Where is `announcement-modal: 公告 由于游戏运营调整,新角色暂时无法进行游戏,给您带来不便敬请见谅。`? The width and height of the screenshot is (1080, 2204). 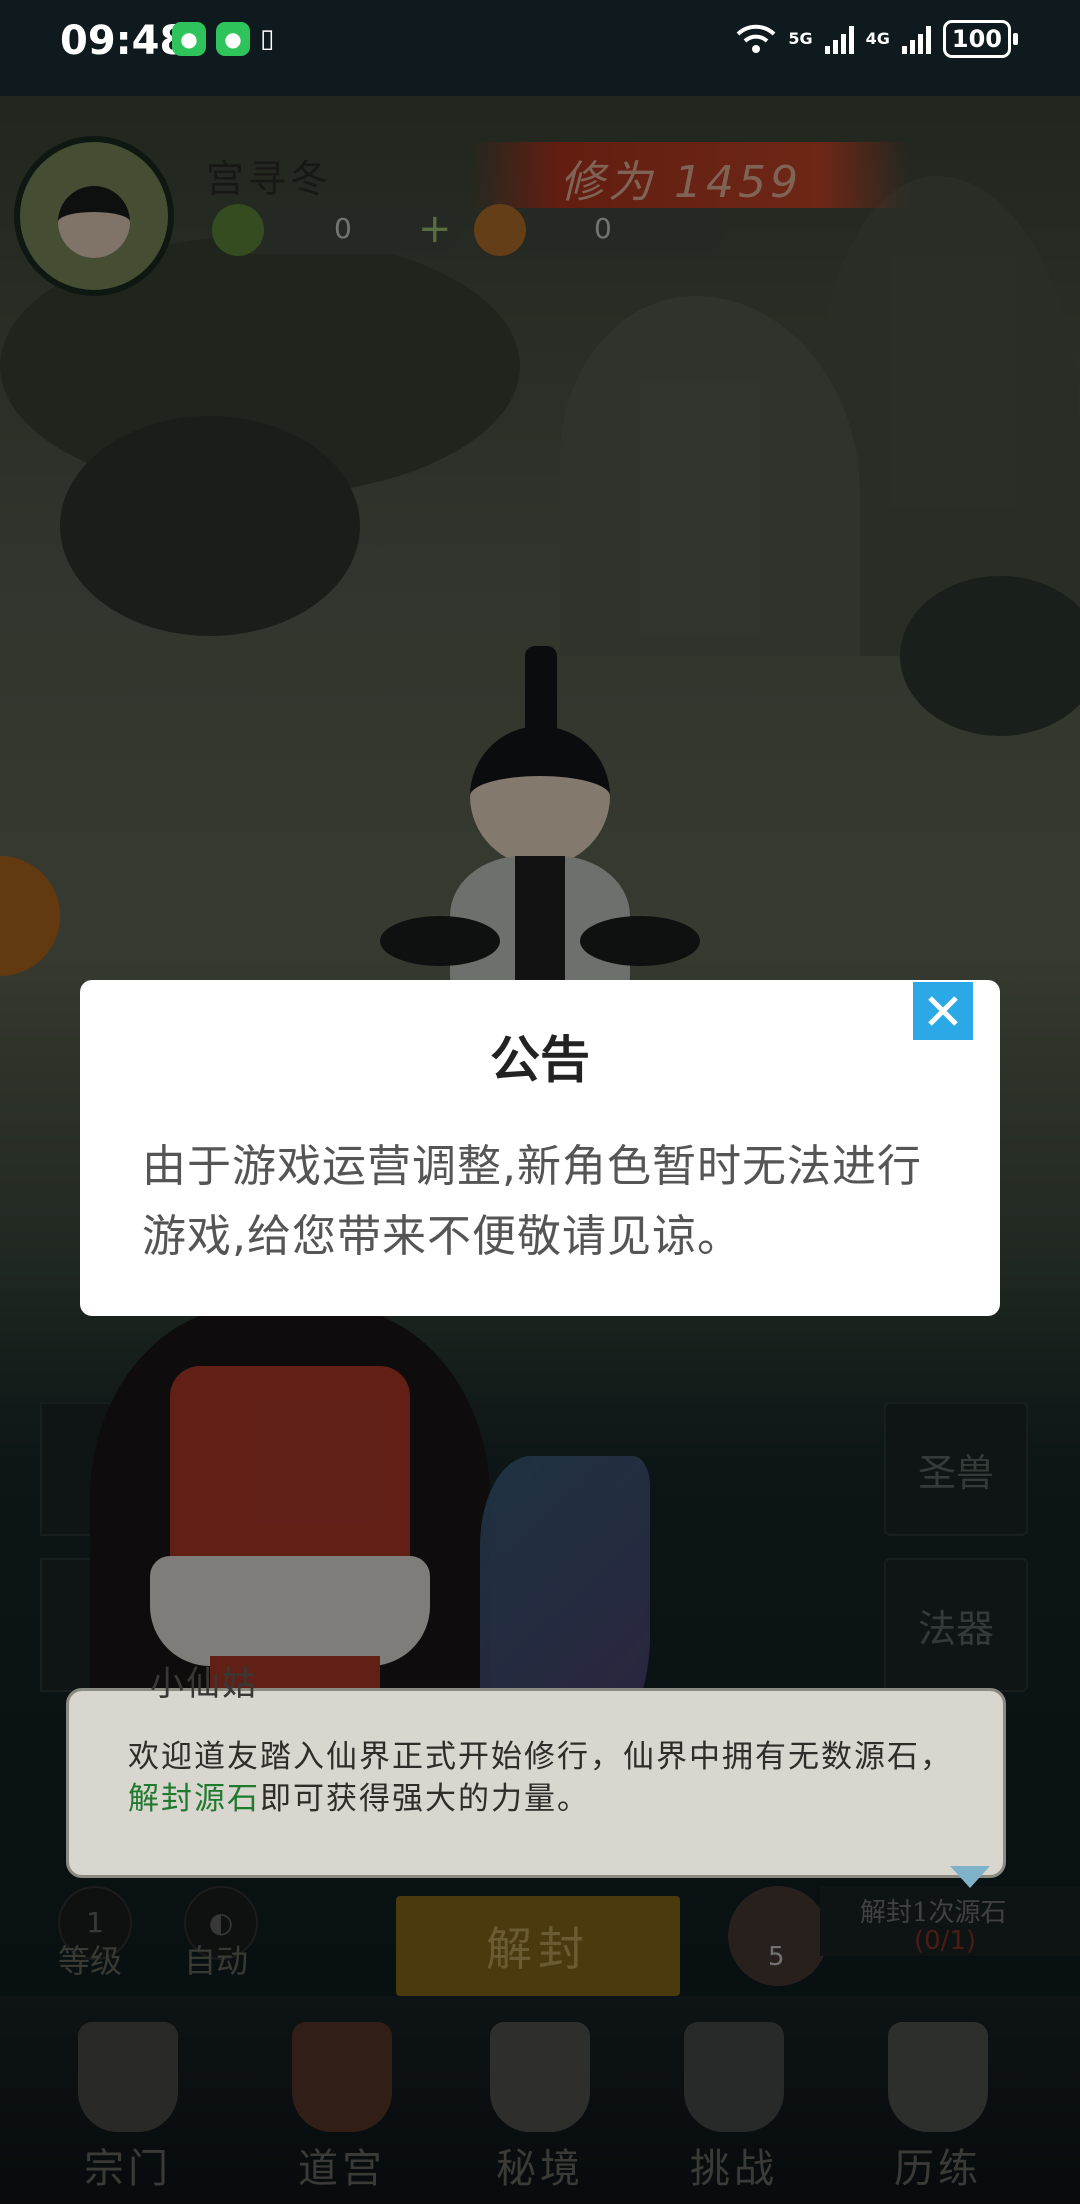
announcement-modal: 公告 由于游戏运营调整,新角色暂时无法进行游戏,给您带来不便敬请见谅。 is located at coordinates (540, 1148).